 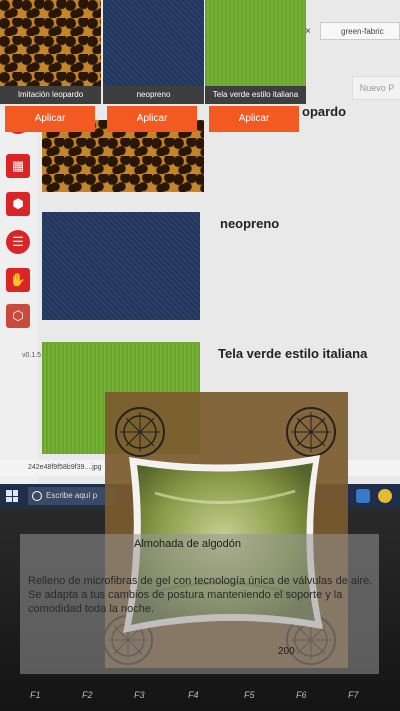 What do you see at coordinates (50, 119) in the screenshot?
I see `apply-leopard-button: Aplicar` at bounding box center [50, 119].